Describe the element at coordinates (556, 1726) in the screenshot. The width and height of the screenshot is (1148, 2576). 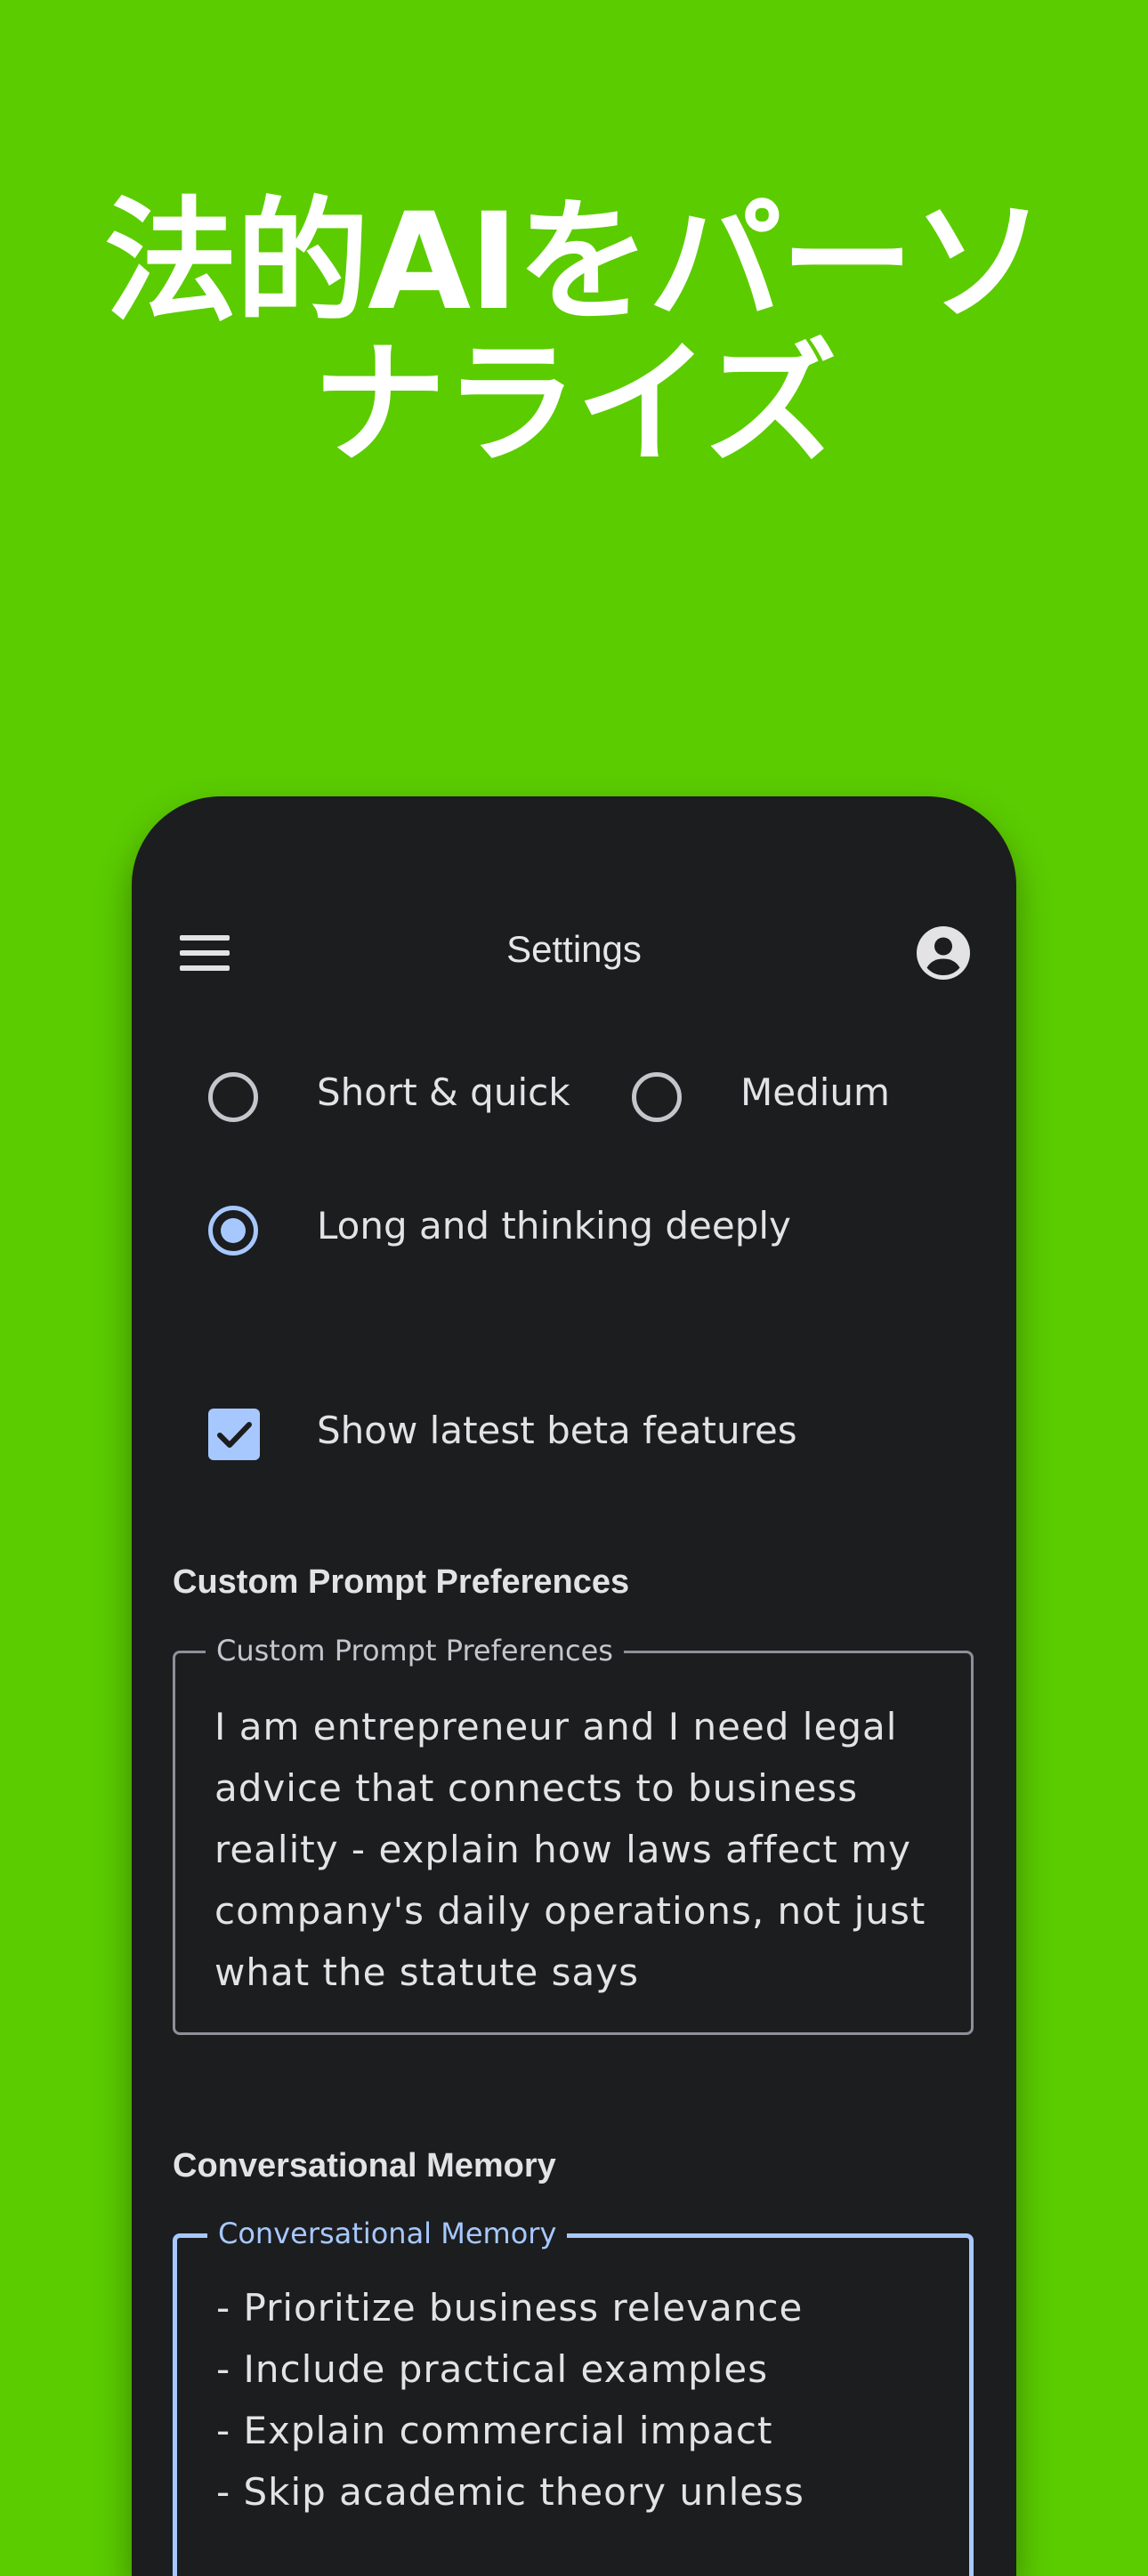
I see `custom-prompt-line: I am entrepreneur and I need legal` at that location.